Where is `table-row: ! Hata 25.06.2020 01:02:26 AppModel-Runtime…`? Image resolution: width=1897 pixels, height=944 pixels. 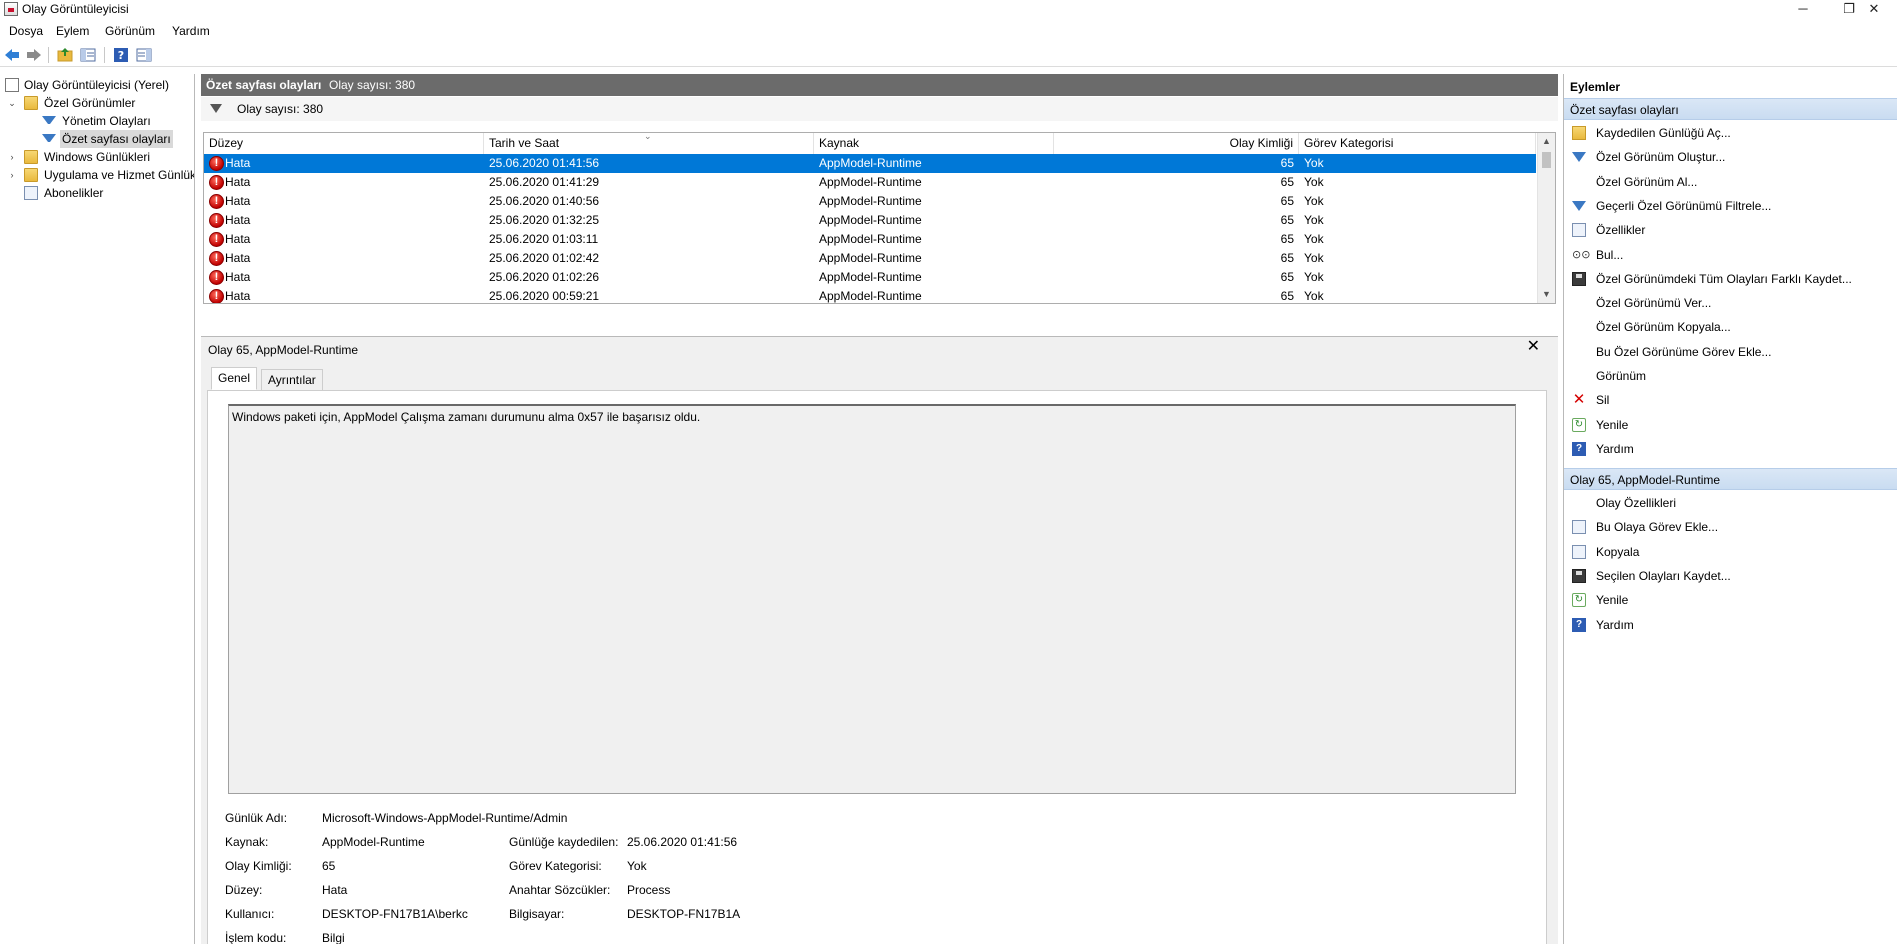 table-row: ! Hata 25.06.2020 01:02:26 AppModel-Runtime… is located at coordinates (870, 277).